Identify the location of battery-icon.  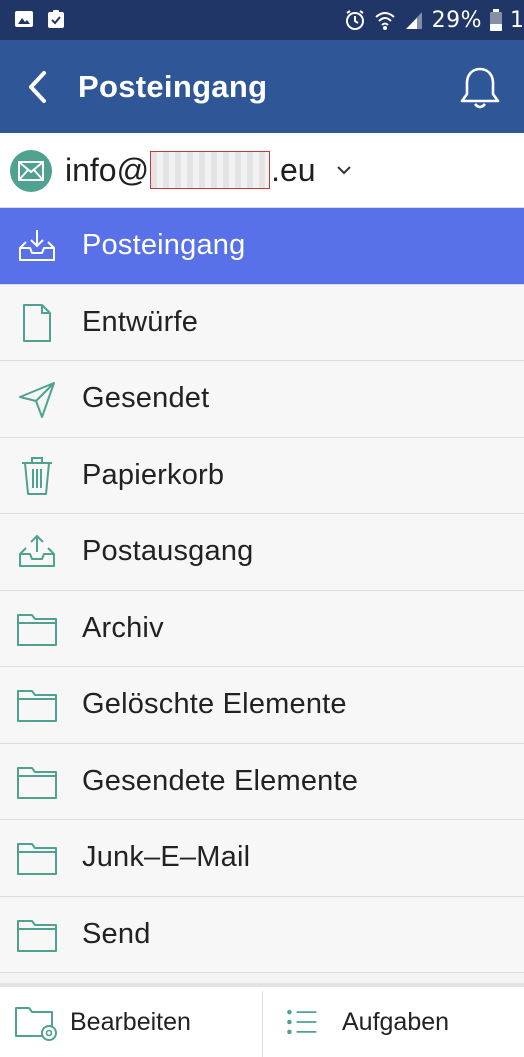
(496, 20).